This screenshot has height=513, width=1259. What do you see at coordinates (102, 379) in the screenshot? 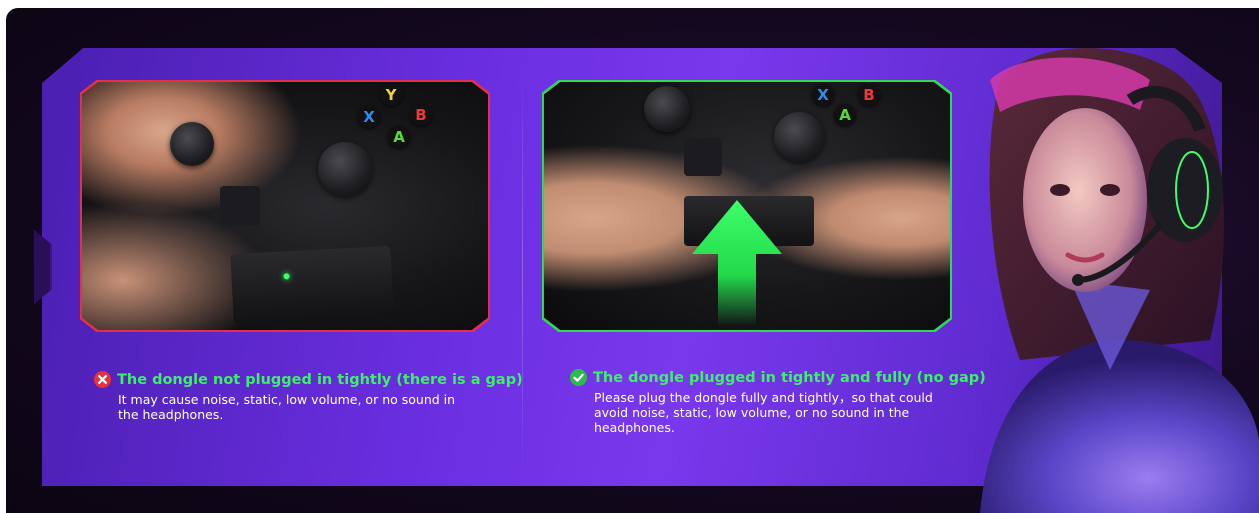
I see `x-icon` at bounding box center [102, 379].